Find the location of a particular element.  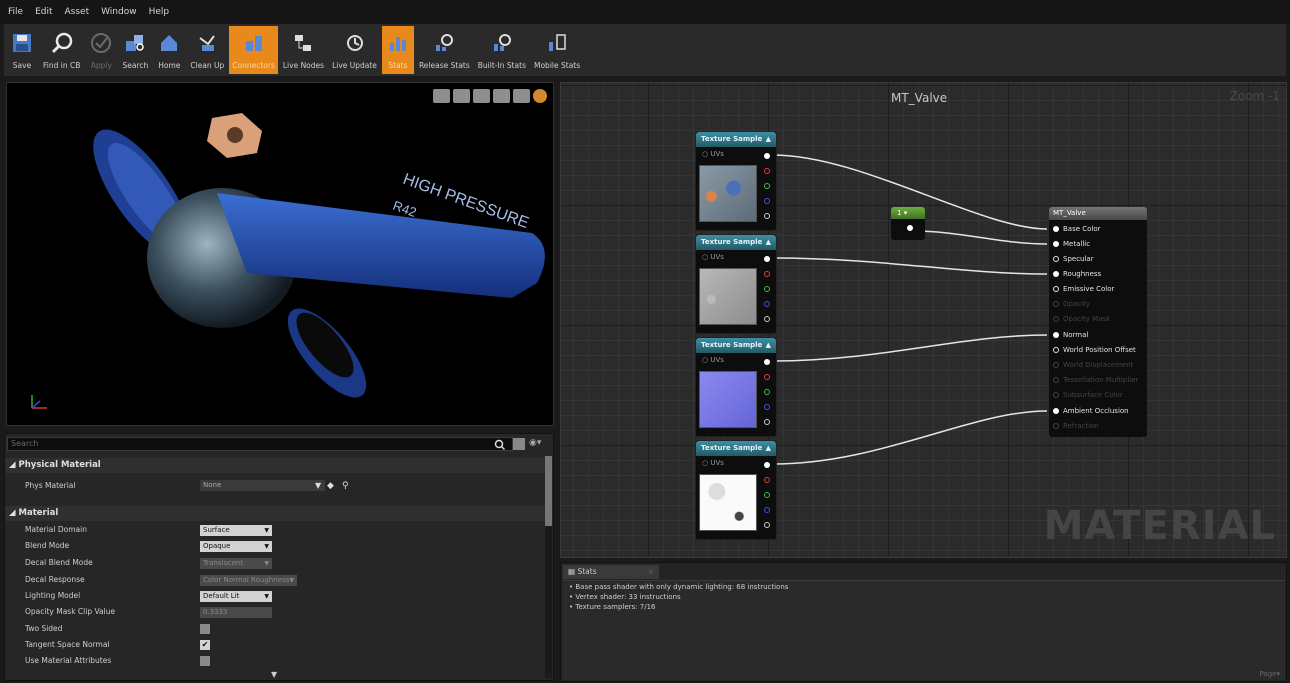

menu-asset: Asset is located at coordinates (77, 12).